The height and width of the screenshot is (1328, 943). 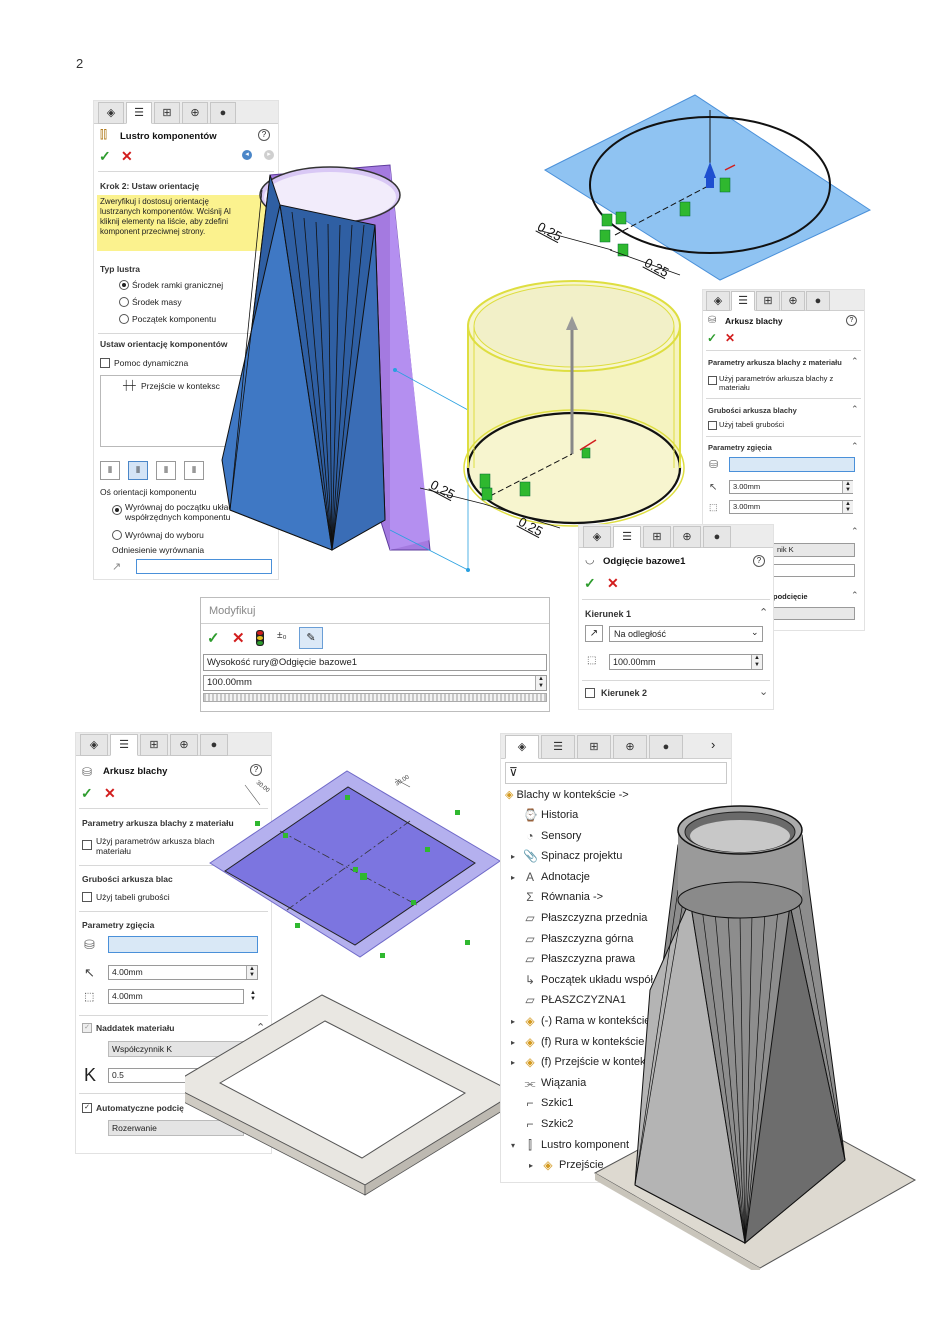 What do you see at coordinates (847, 487) in the screenshot?
I see `bend-radius-spinner: ▲ ▼` at bounding box center [847, 487].